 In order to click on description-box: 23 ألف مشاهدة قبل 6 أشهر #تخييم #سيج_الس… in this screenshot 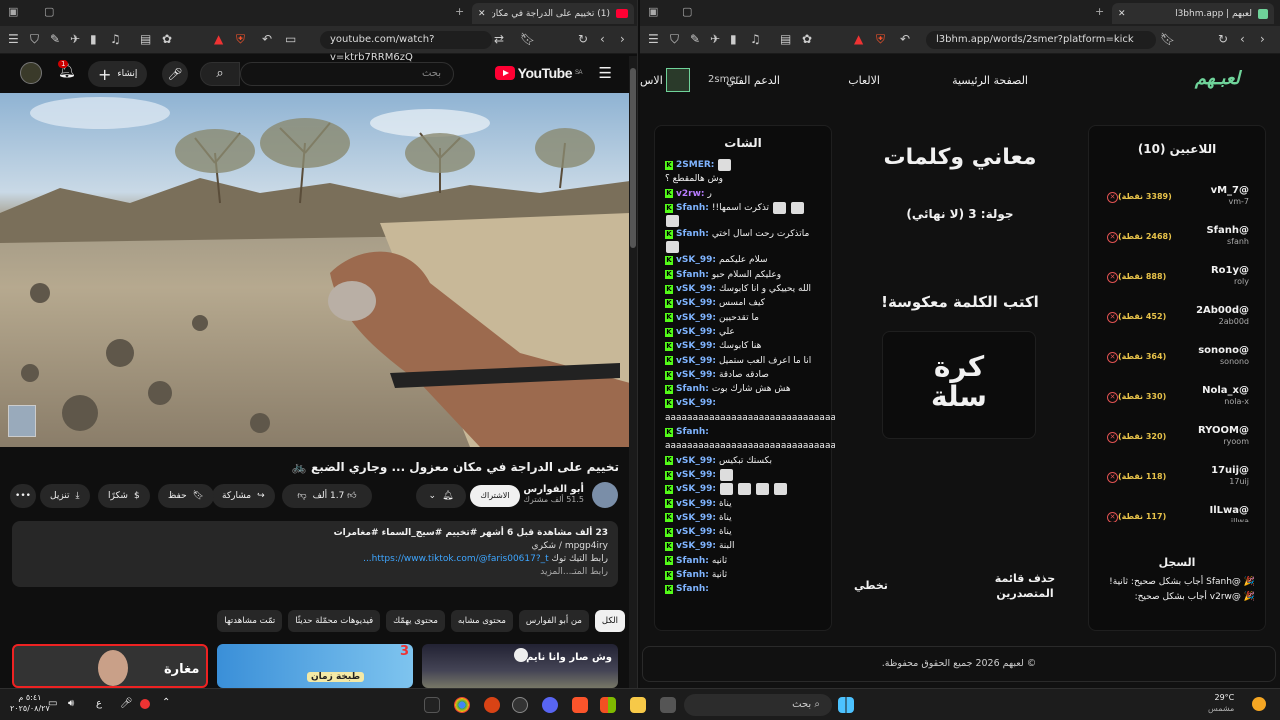, I will do `click(315, 554)`.